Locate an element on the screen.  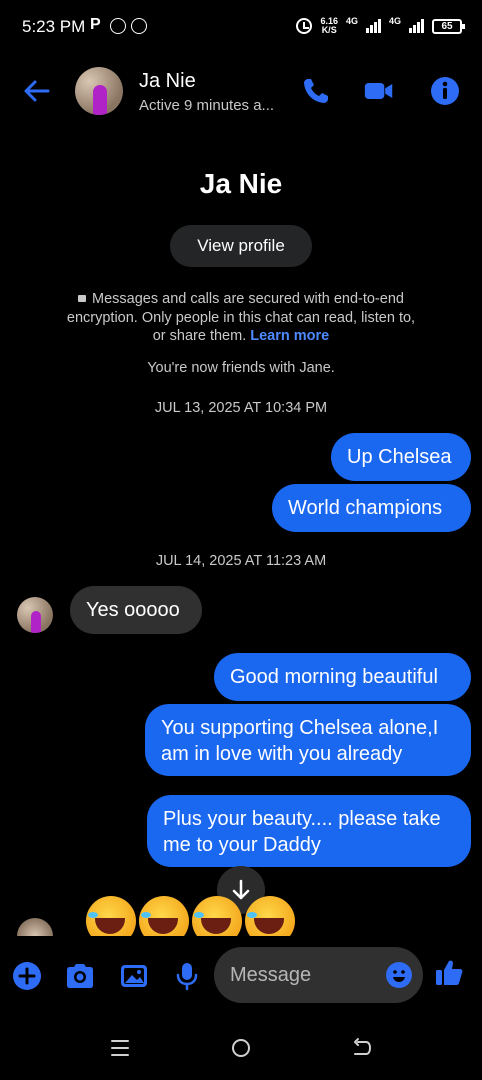
system-navigation-bar is located at coordinates (241, 1048).